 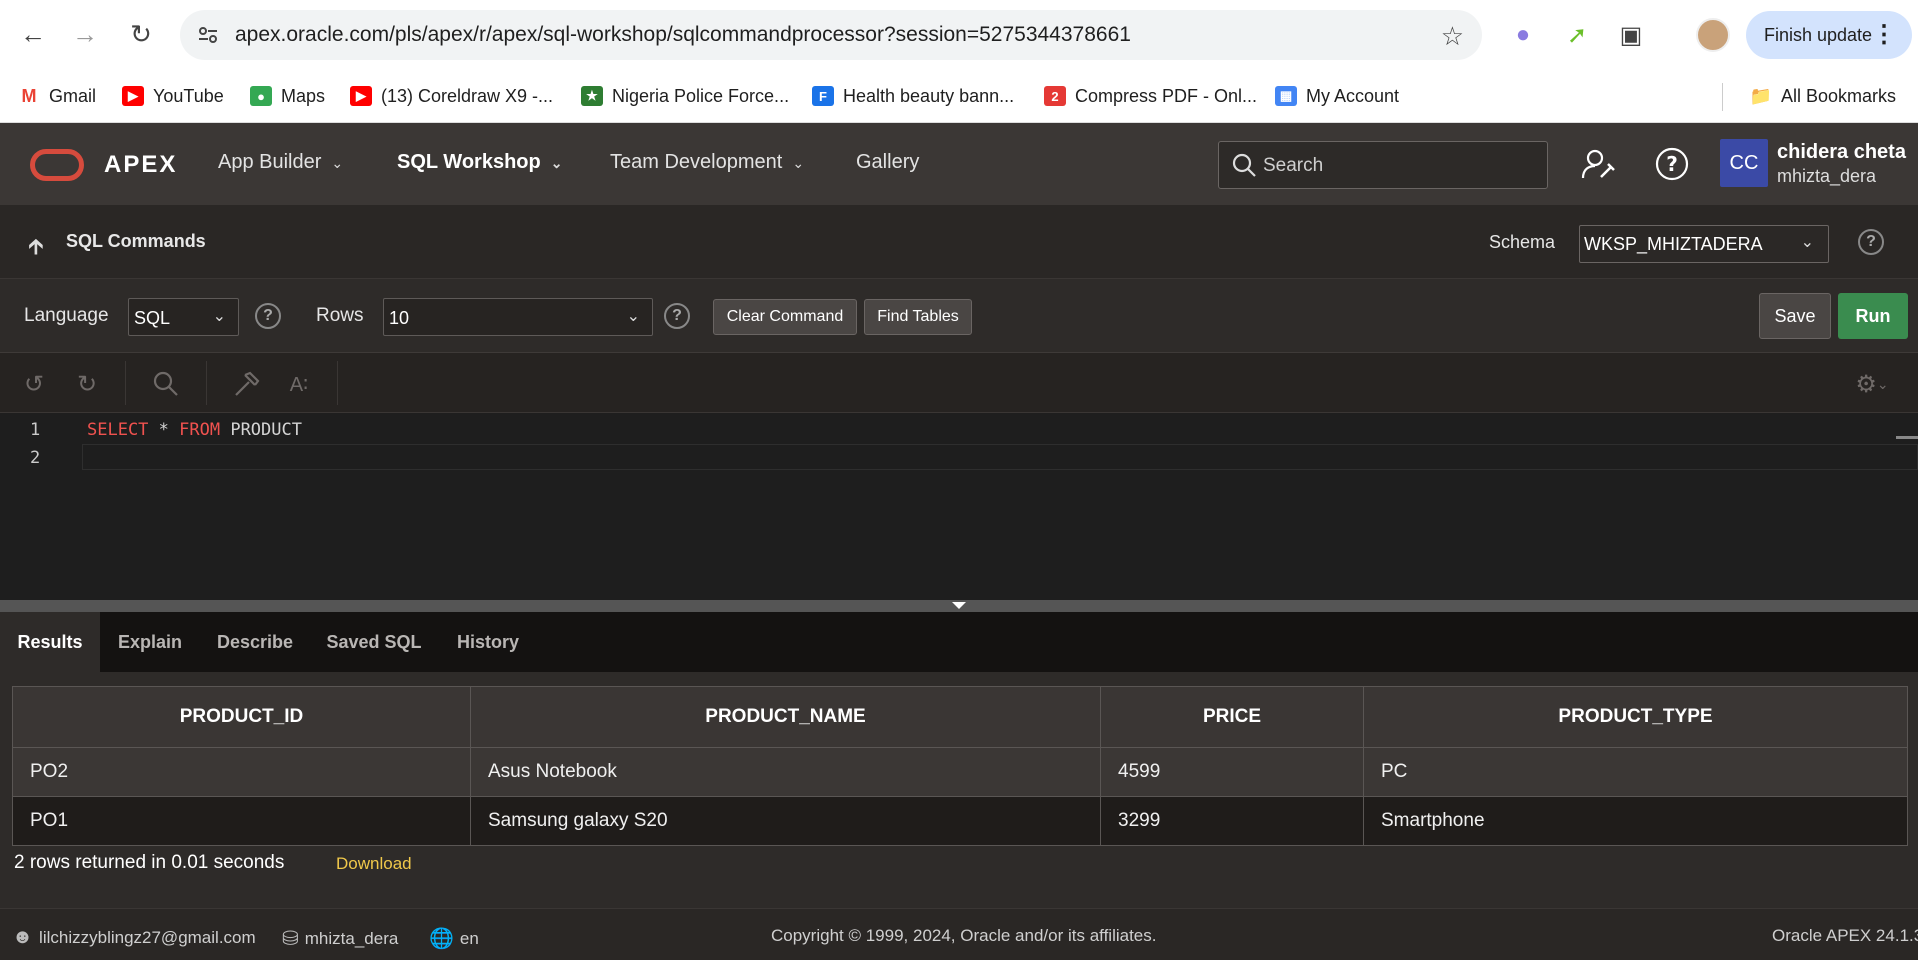 I want to click on finish-update-button: Finish update ⋮, so click(x=1829, y=35).